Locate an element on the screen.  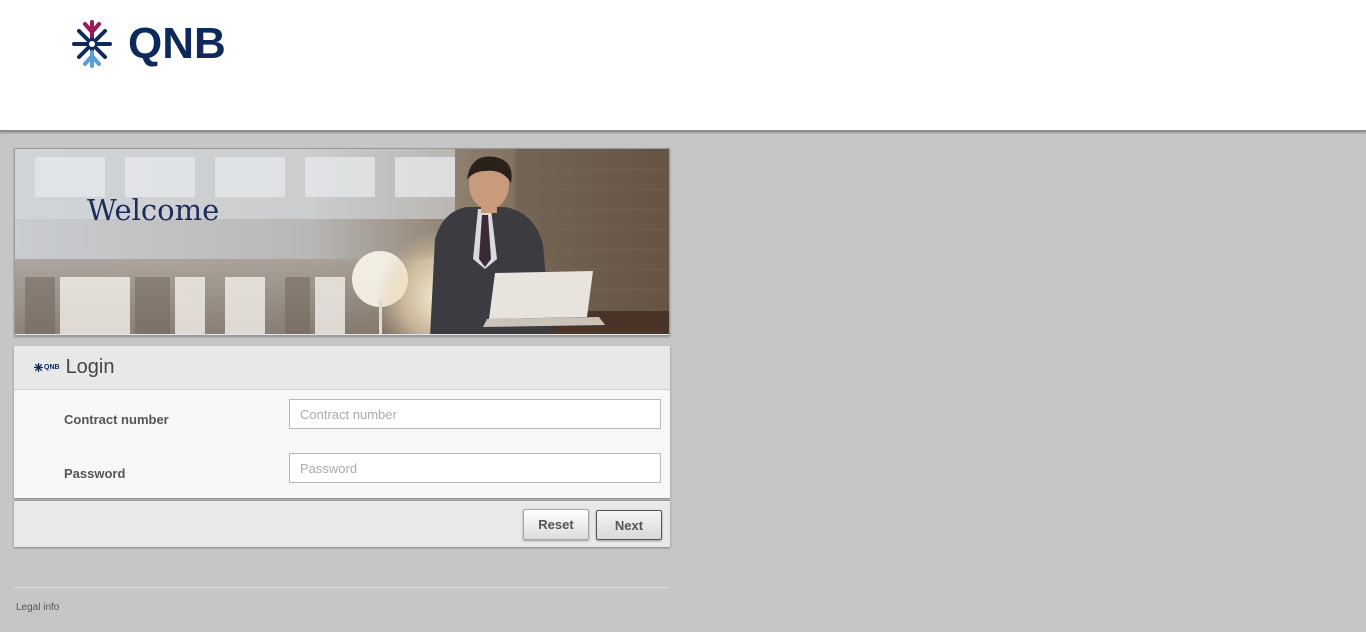
legal-info-link: Legal info is located at coordinates (37, 607).